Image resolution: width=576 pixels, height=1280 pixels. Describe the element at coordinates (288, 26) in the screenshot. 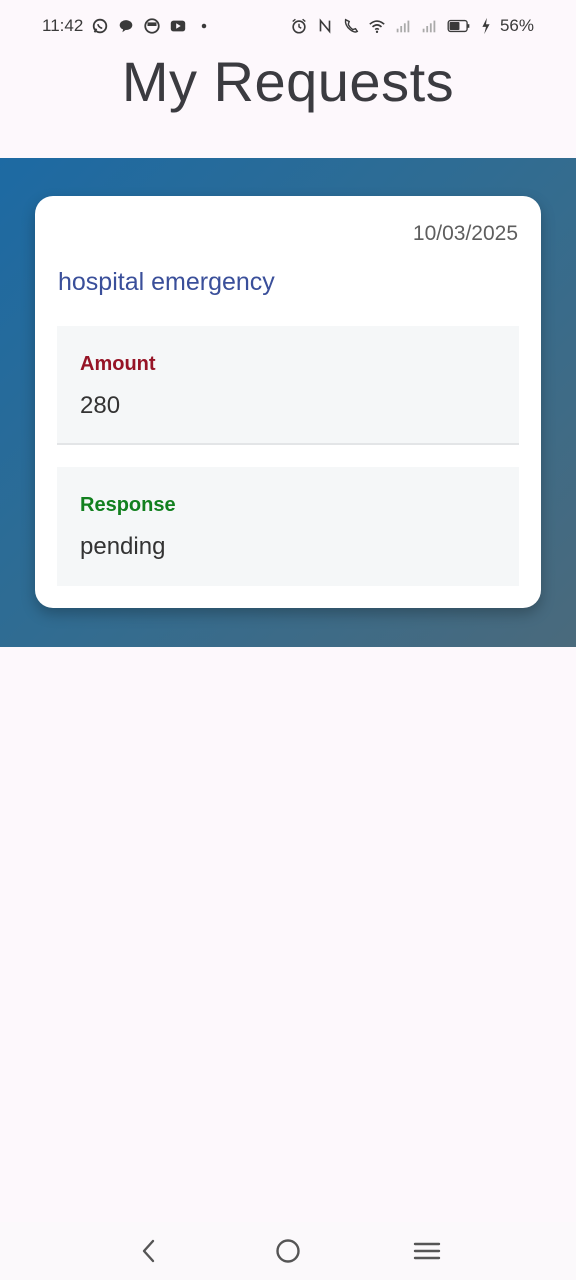

I see `status-bar: 11:42 56%` at that location.